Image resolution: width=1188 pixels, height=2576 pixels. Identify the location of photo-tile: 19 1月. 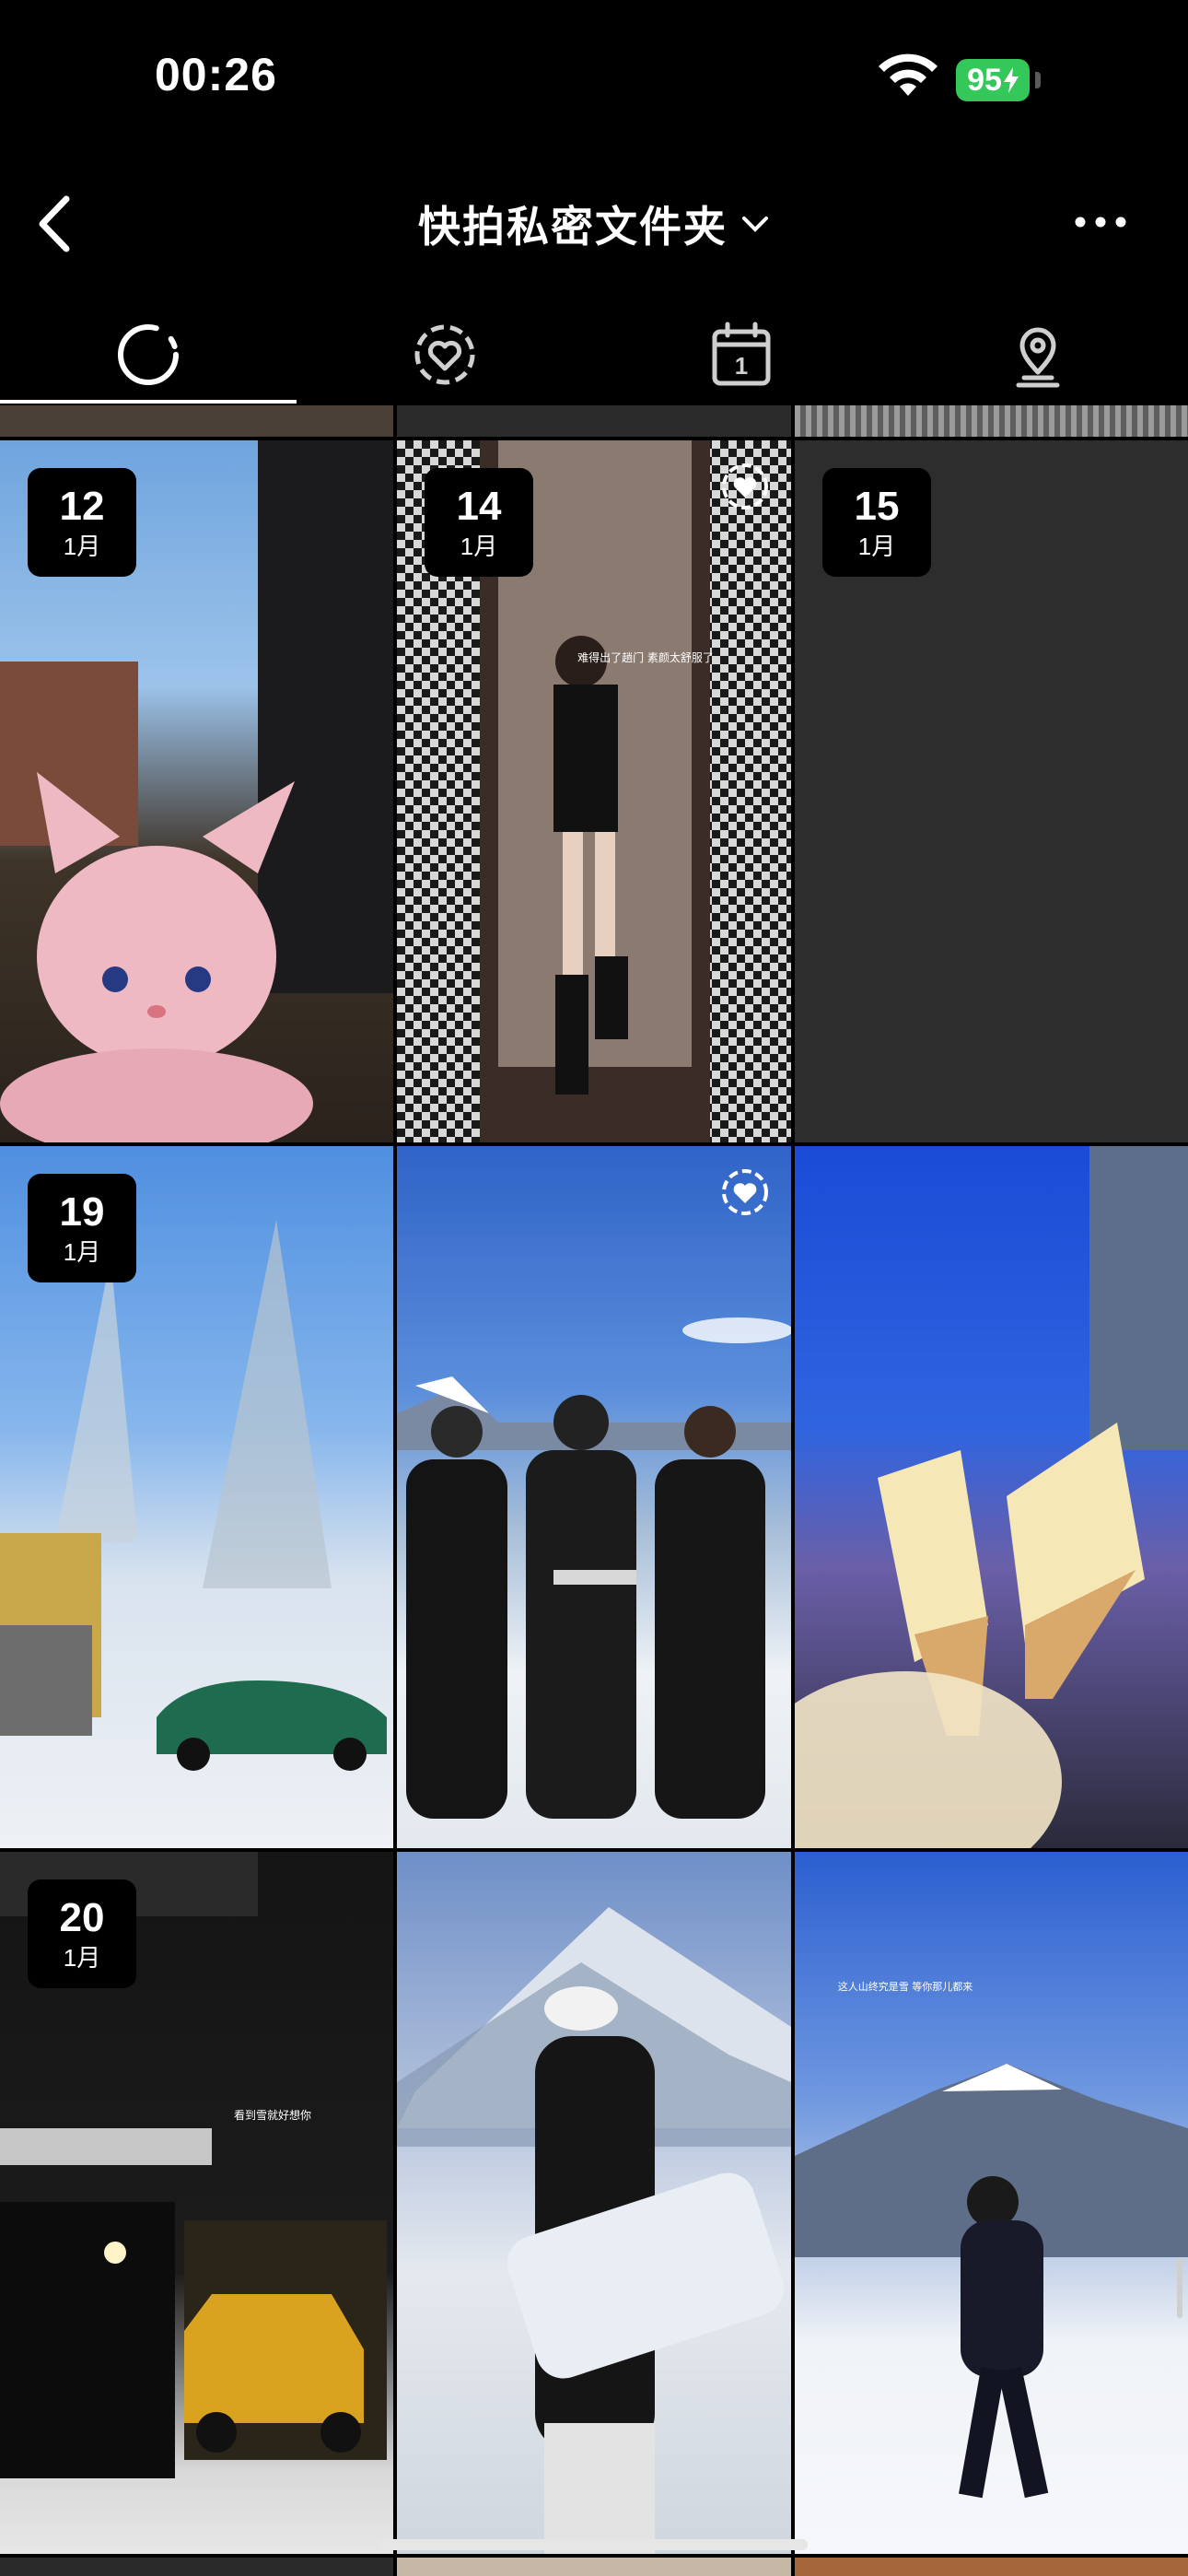
(196, 1497).